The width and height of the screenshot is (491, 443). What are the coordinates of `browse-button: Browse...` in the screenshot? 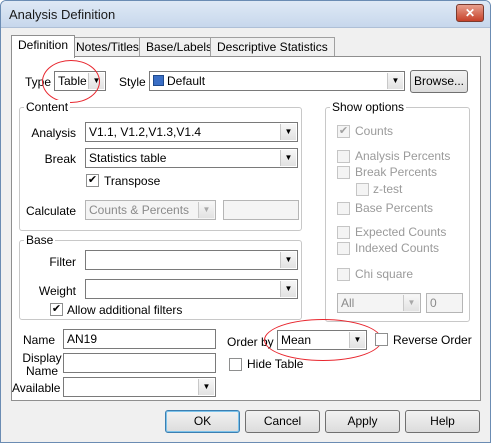 It's located at (439, 81).